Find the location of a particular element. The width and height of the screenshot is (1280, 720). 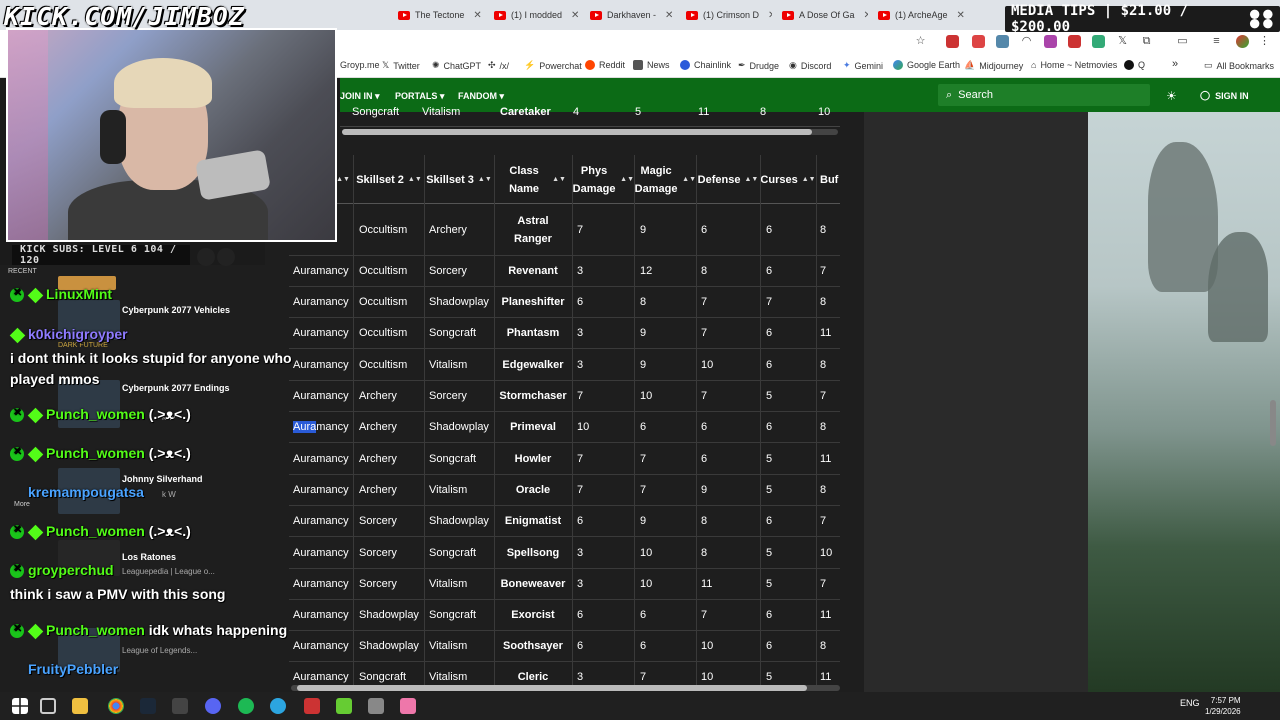

table-cell-def: 11 is located at coordinates (707, 584).